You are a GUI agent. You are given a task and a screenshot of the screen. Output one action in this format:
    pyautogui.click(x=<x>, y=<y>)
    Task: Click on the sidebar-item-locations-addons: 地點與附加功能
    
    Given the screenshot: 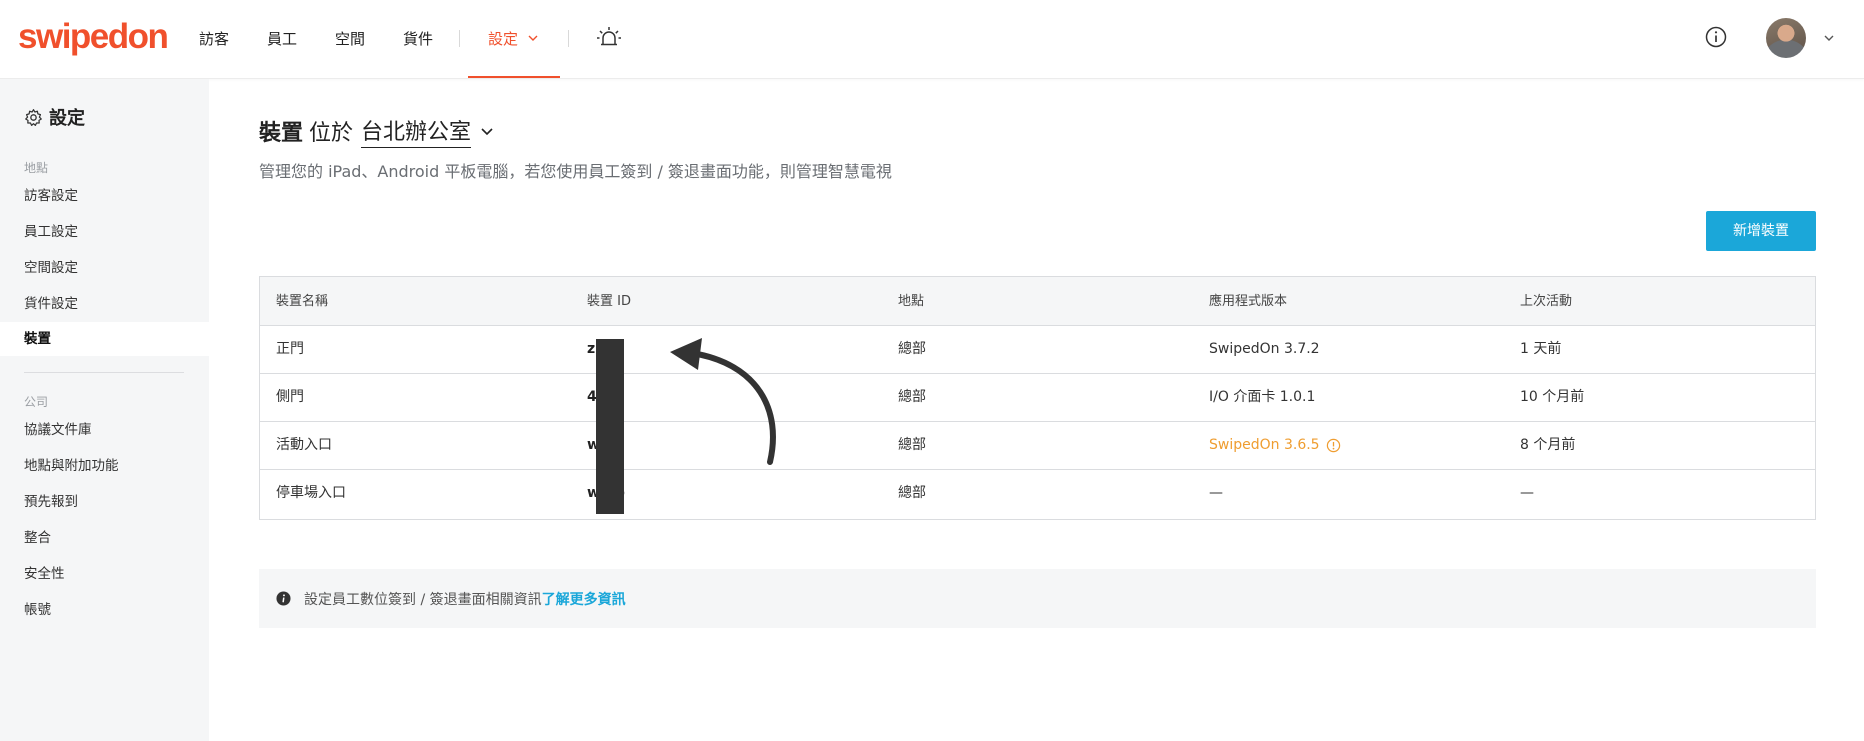 What is the action you would take?
    pyautogui.click(x=104, y=466)
    